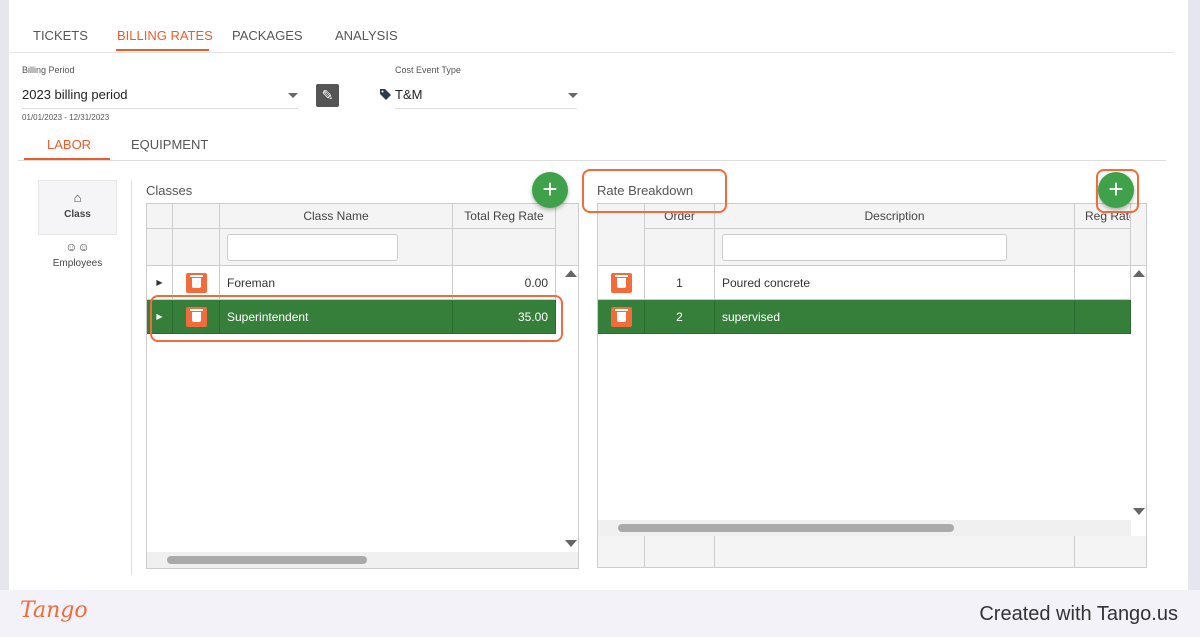  Describe the element at coordinates (169, 190) in the screenshot. I see `classes-title: Classes` at that location.